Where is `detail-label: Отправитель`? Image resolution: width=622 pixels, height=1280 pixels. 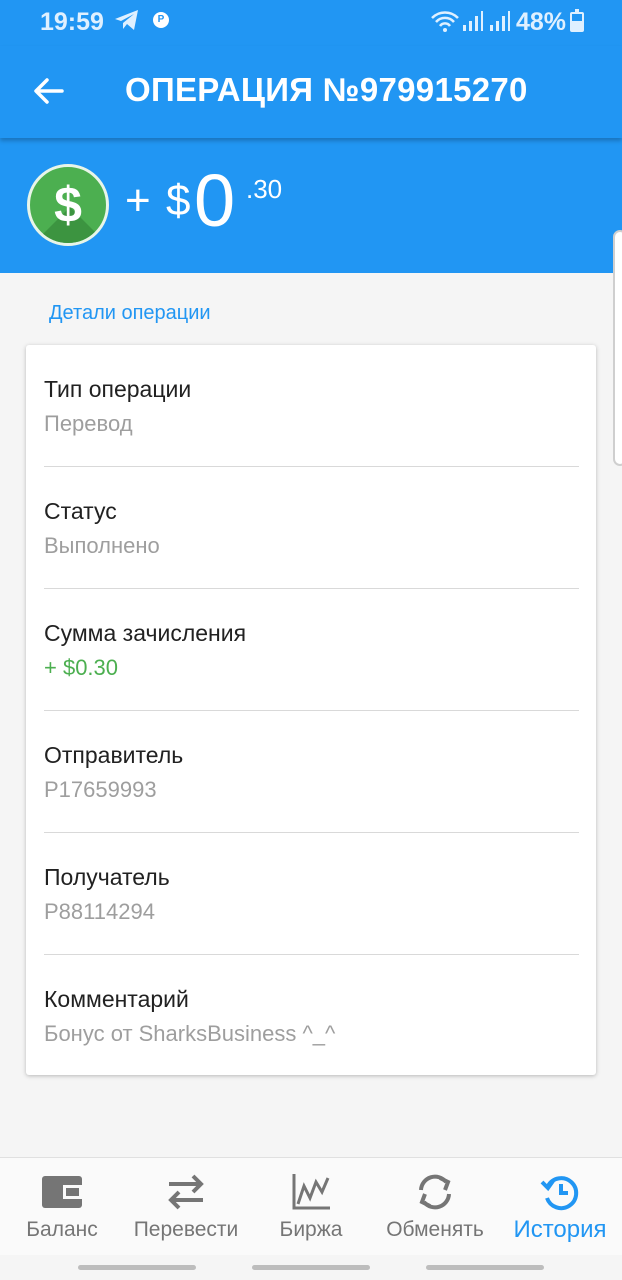 detail-label: Отправитель is located at coordinates (114, 755).